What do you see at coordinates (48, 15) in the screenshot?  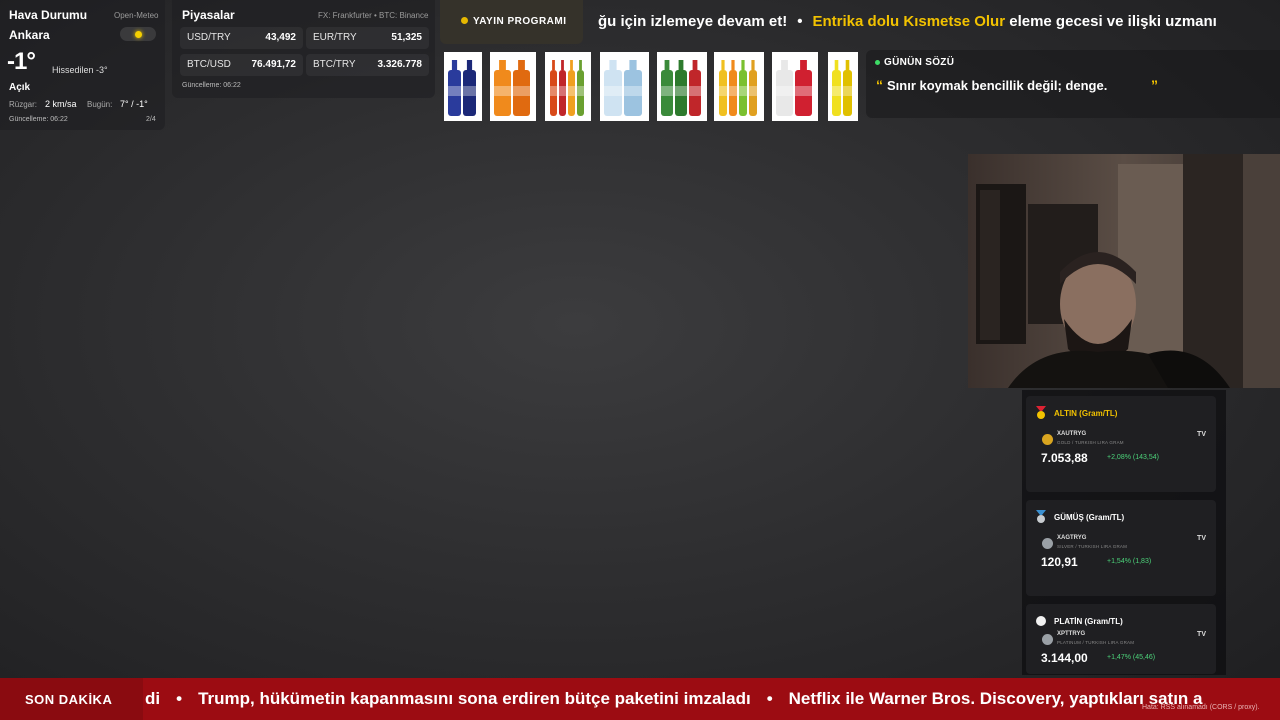 I see `weather-title: Hava Durumu` at bounding box center [48, 15].